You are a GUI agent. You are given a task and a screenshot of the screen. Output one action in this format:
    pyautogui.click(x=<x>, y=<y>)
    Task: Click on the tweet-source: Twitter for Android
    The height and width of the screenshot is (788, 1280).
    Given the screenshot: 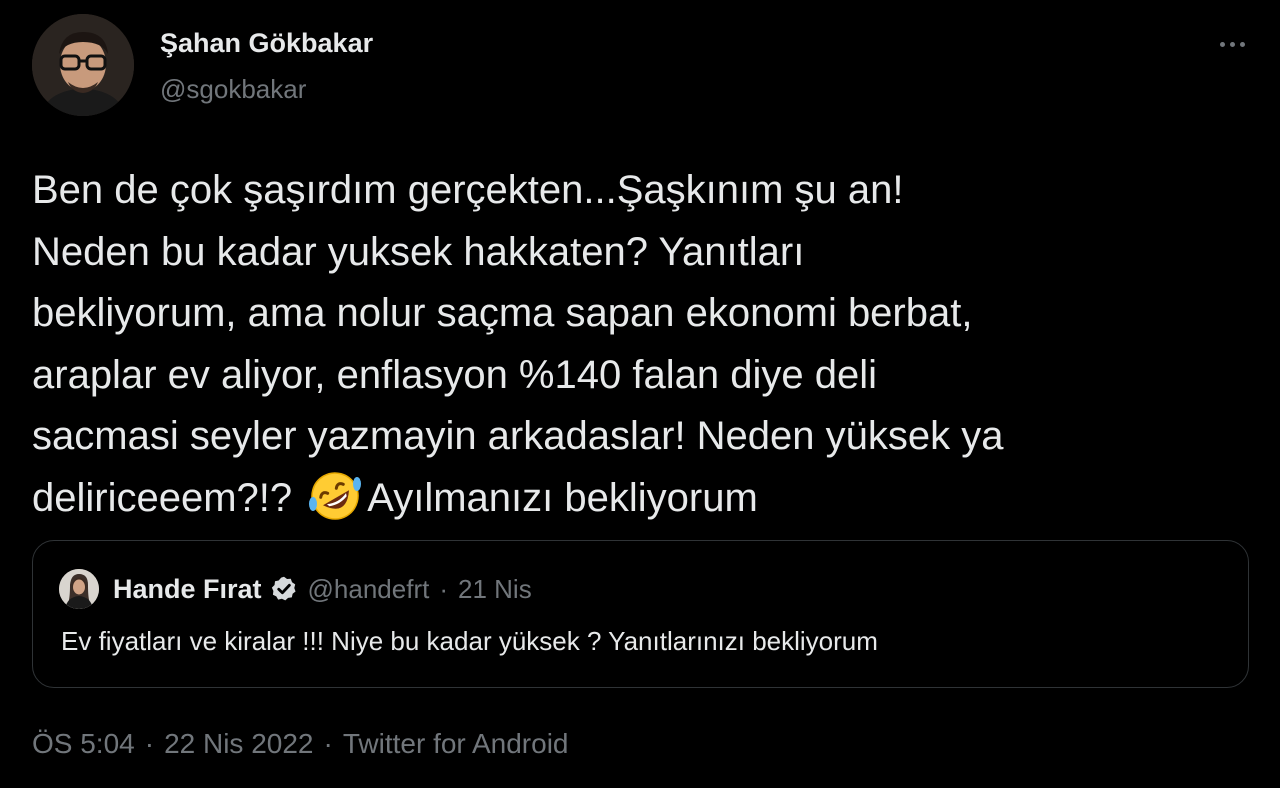 What is the action you would take?
    pyautogui.click(x=456, y=743)
    